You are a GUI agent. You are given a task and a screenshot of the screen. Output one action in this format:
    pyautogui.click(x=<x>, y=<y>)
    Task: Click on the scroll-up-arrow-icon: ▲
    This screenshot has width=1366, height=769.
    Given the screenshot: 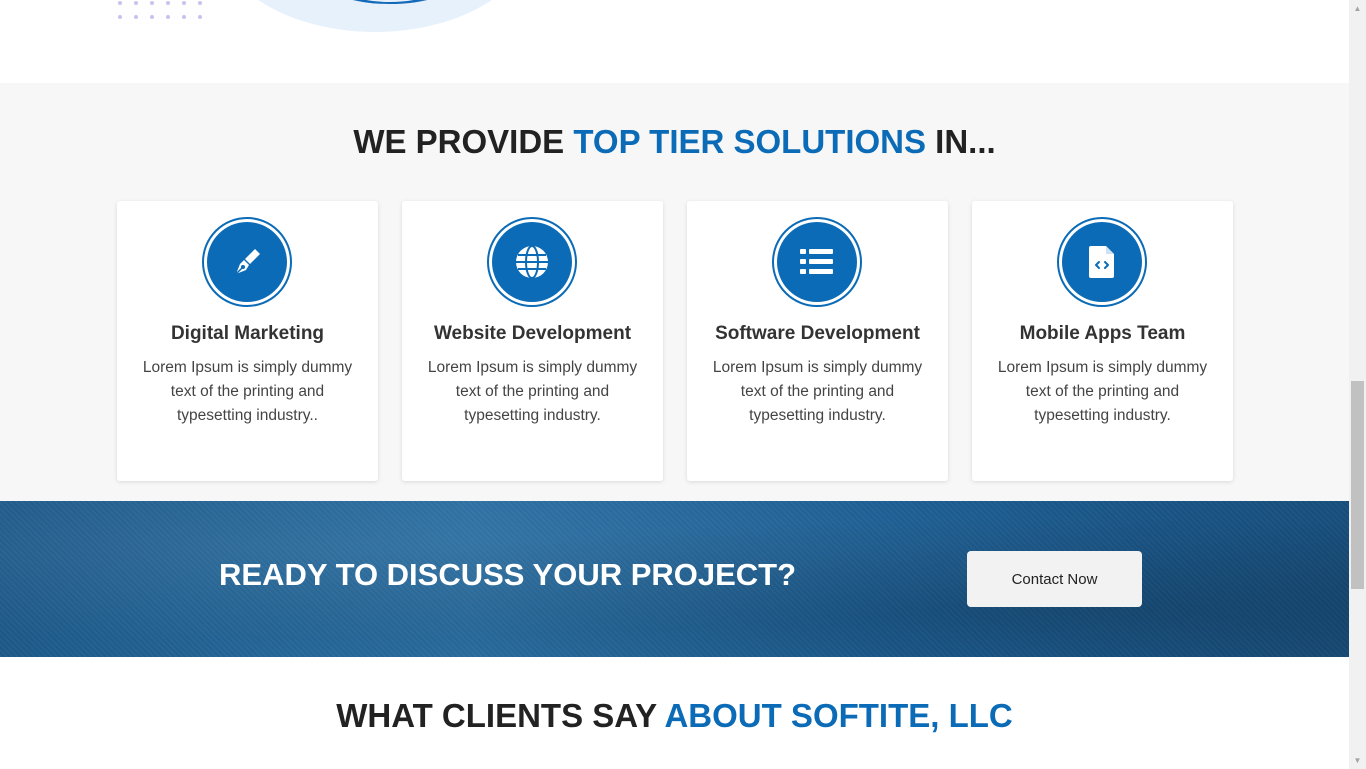 What is the action you would take?
    pyautogui.click(x=1357, y=8)
    